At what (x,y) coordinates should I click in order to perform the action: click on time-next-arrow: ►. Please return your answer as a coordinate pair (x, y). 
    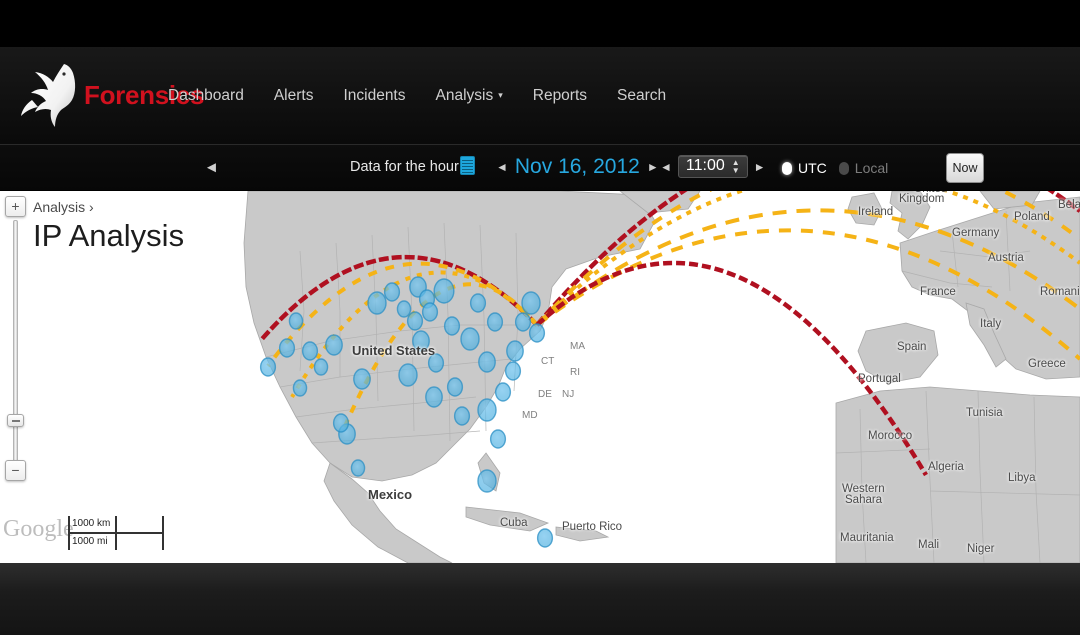
    Looking at the image, I should click on (760, 167).